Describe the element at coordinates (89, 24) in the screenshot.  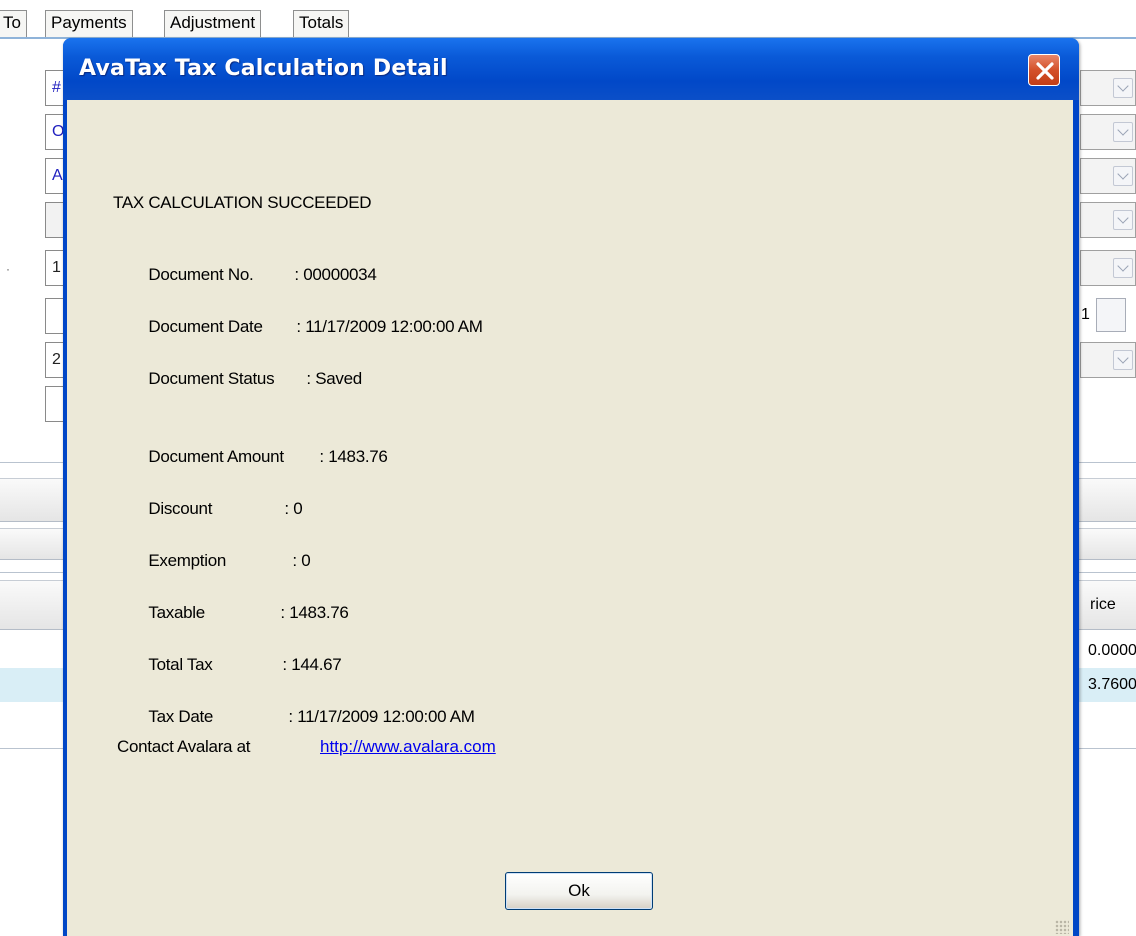
I see `tab-payments: Payments` at that location.